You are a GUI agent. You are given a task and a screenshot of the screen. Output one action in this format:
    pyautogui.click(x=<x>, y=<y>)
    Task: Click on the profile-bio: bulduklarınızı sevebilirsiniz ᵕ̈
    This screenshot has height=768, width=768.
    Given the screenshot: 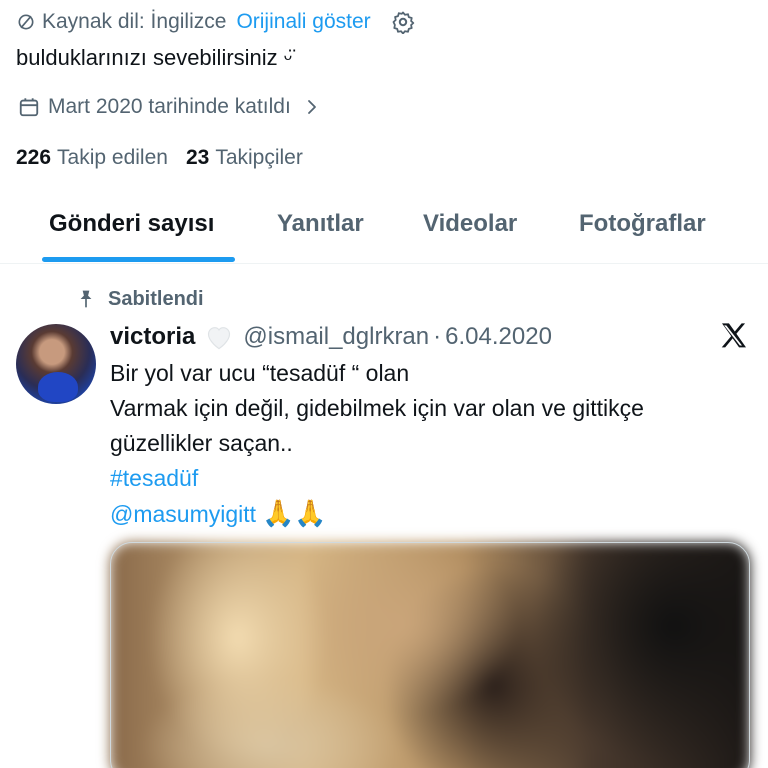 What is the action you would take?
    pyautogui.click(x=154, y=57)
    